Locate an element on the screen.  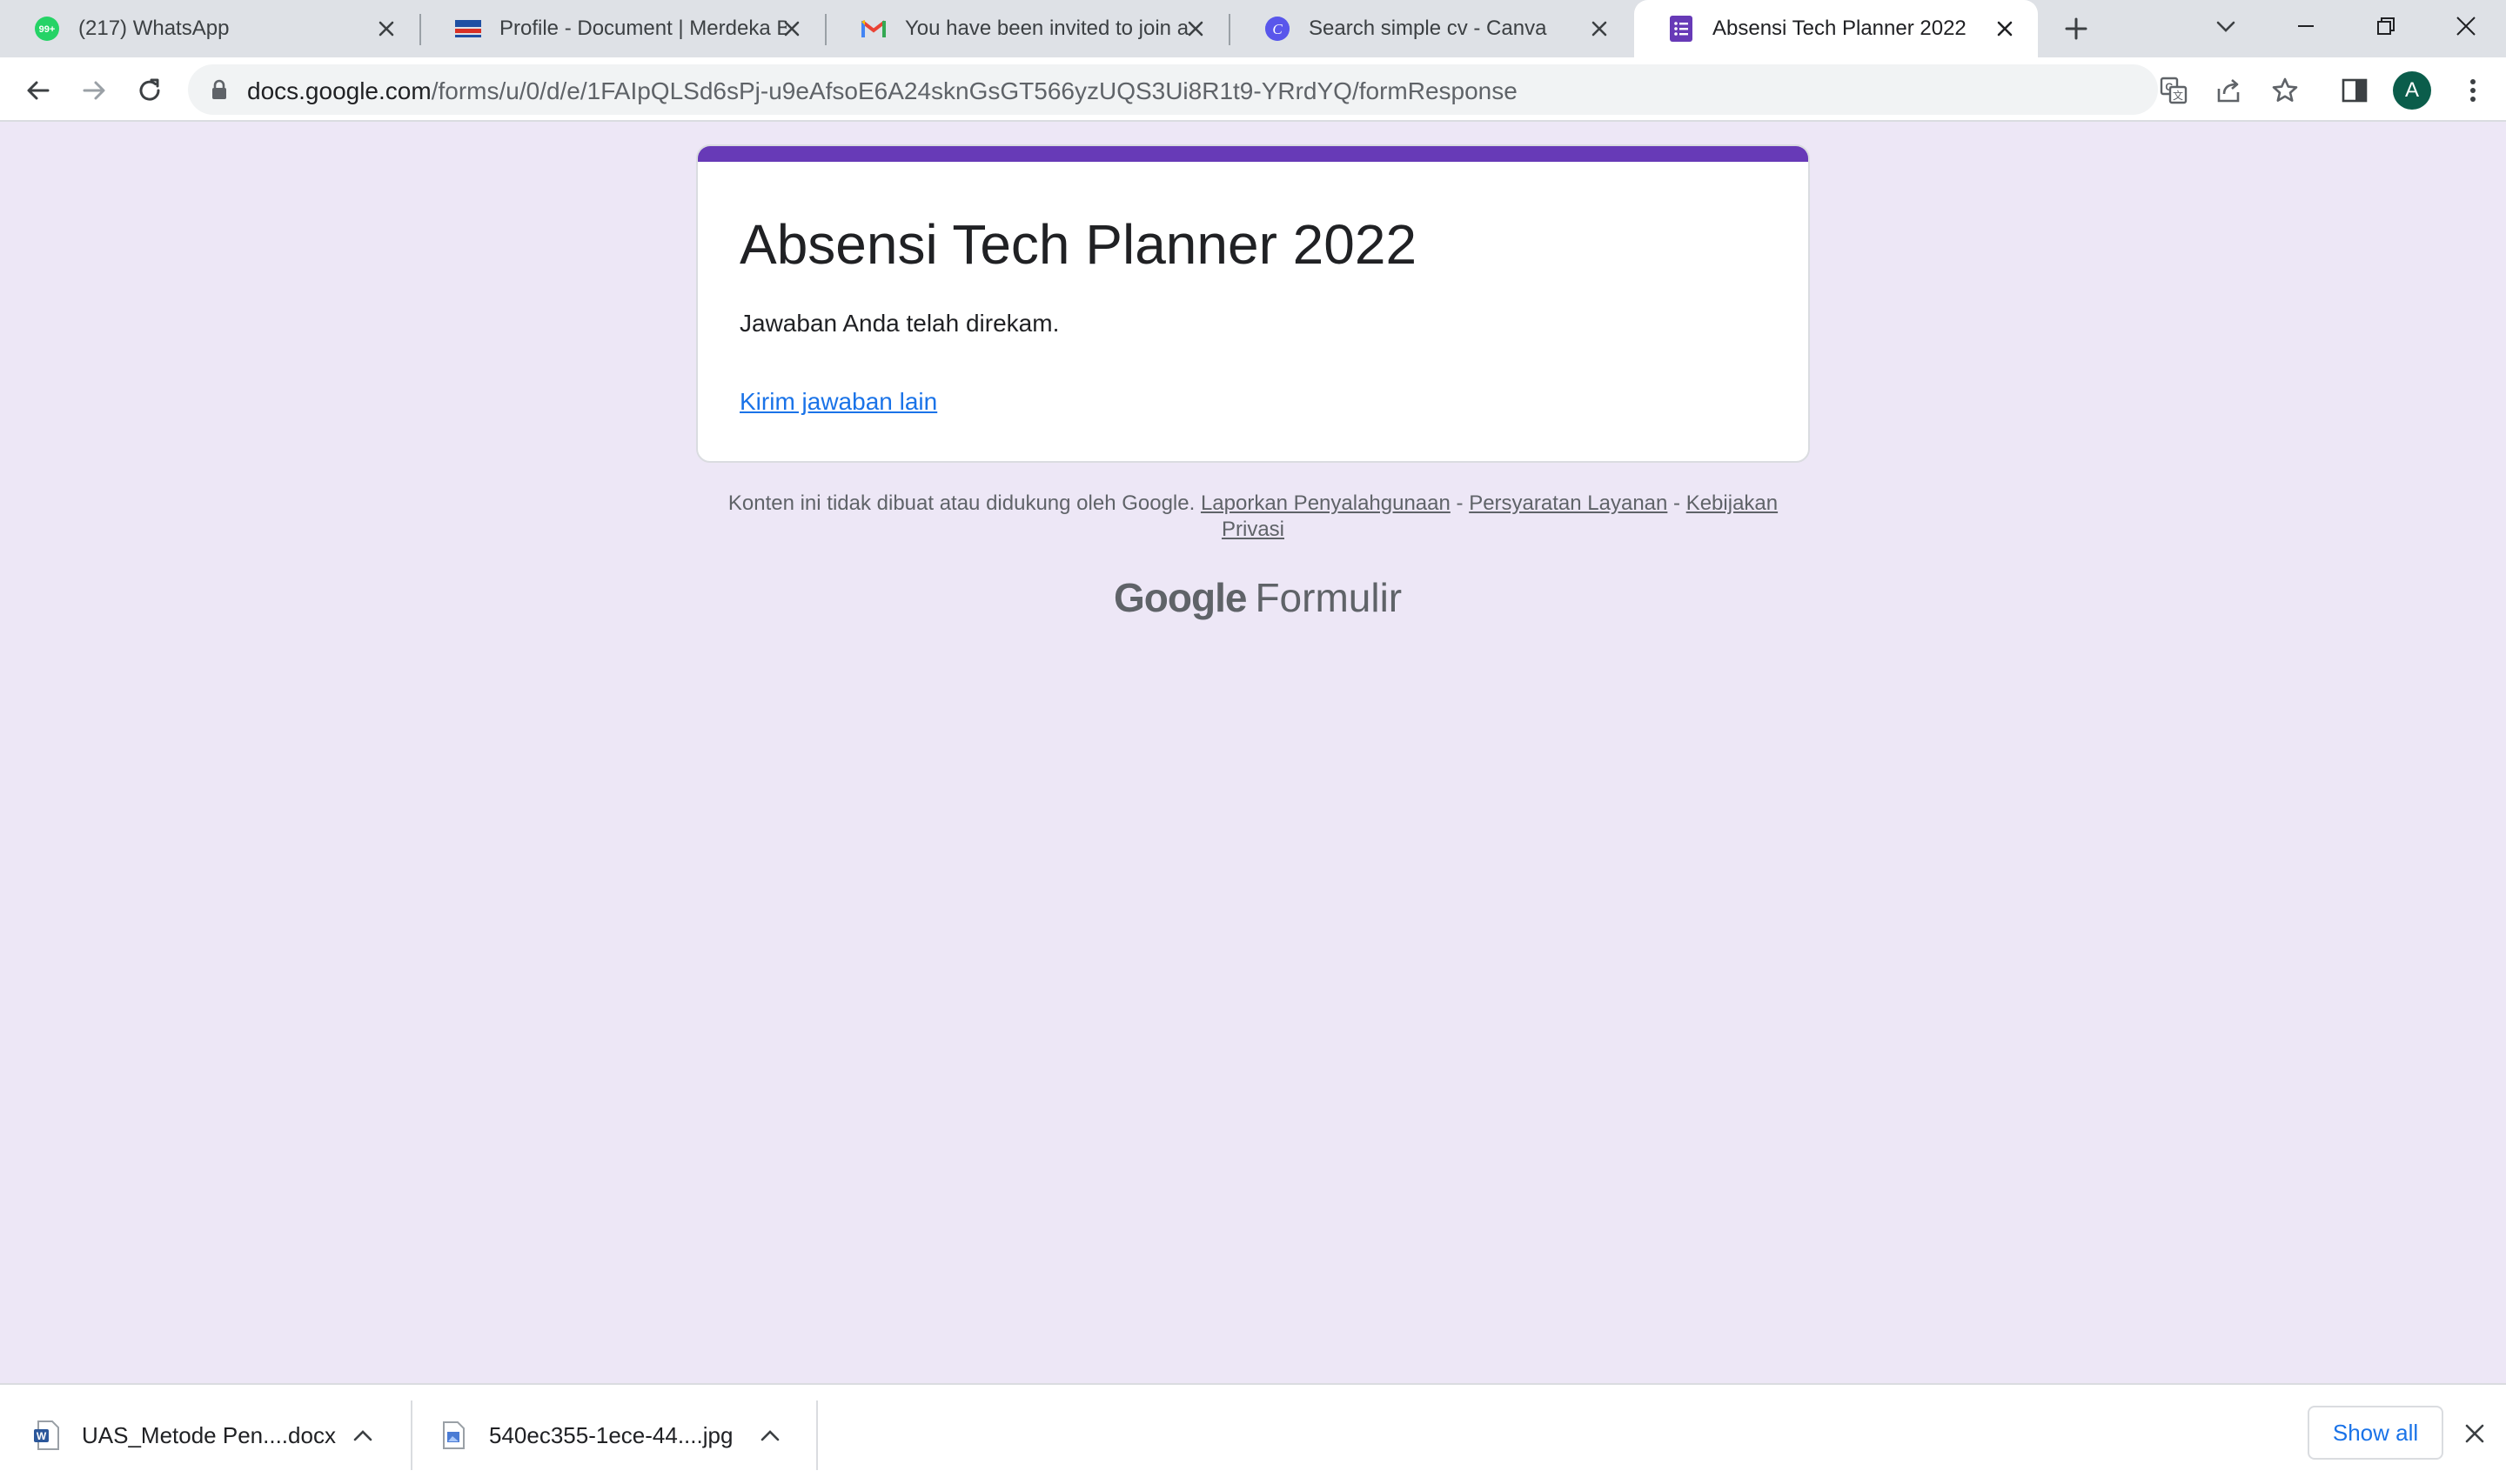
page-title: Absensi Tech Planner 2022 is located at coordinates (1078, 244).